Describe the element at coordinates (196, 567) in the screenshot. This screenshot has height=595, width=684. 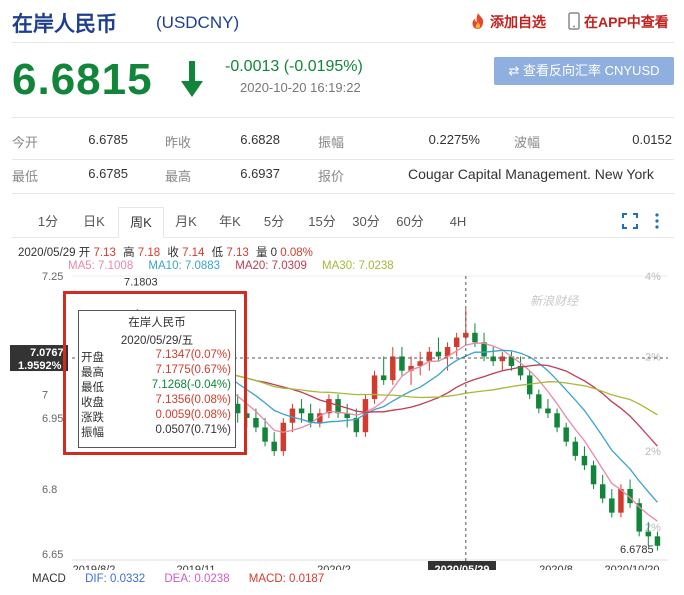
I see `x-tick-label: 2019/11` at that location.